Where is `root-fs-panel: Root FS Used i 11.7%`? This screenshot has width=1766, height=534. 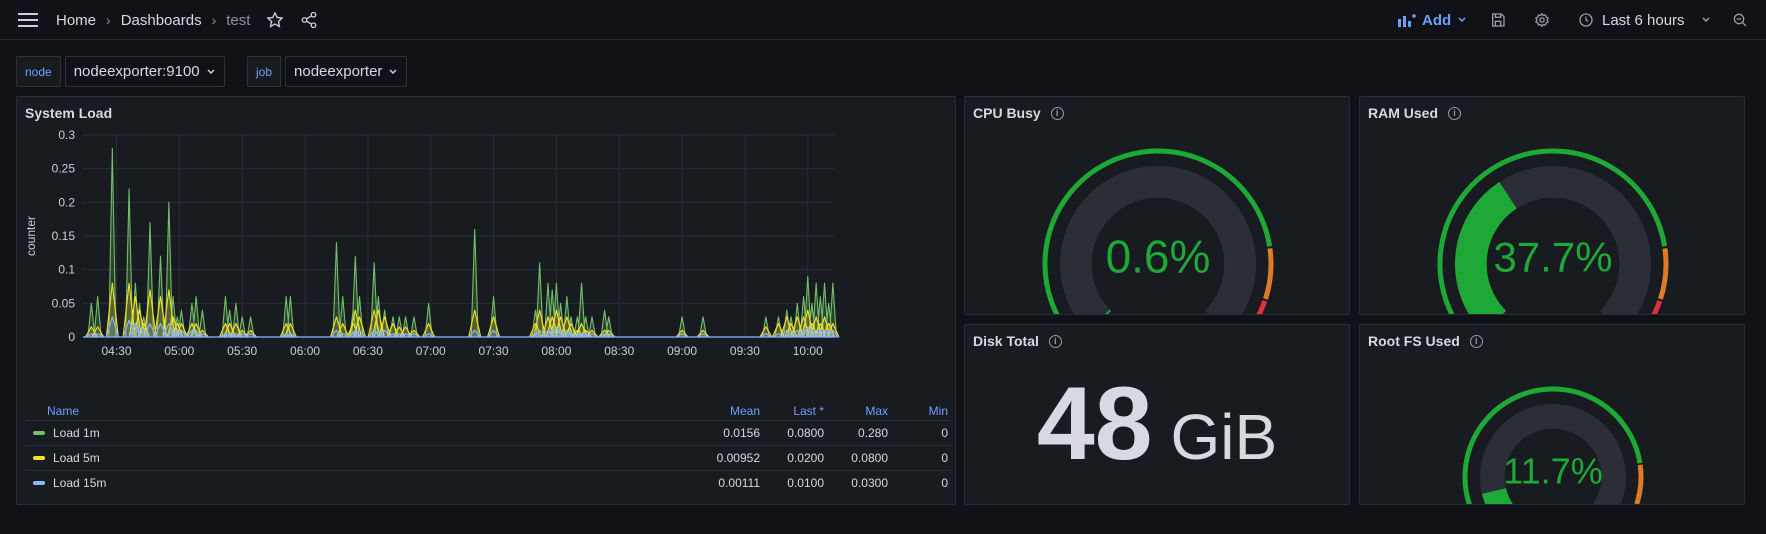 root-fs-panel: Root FS Used i 11.7% is located at coordinates (1552, 414).